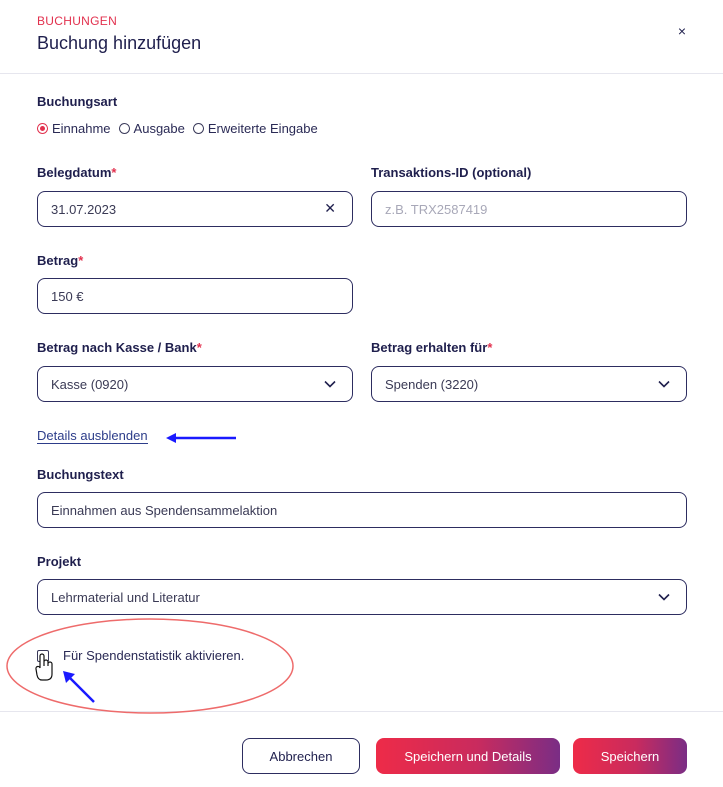  Describe the element at coordinates (124, 128) in the screenshot. I see `radio-expense-indicator` at that location.